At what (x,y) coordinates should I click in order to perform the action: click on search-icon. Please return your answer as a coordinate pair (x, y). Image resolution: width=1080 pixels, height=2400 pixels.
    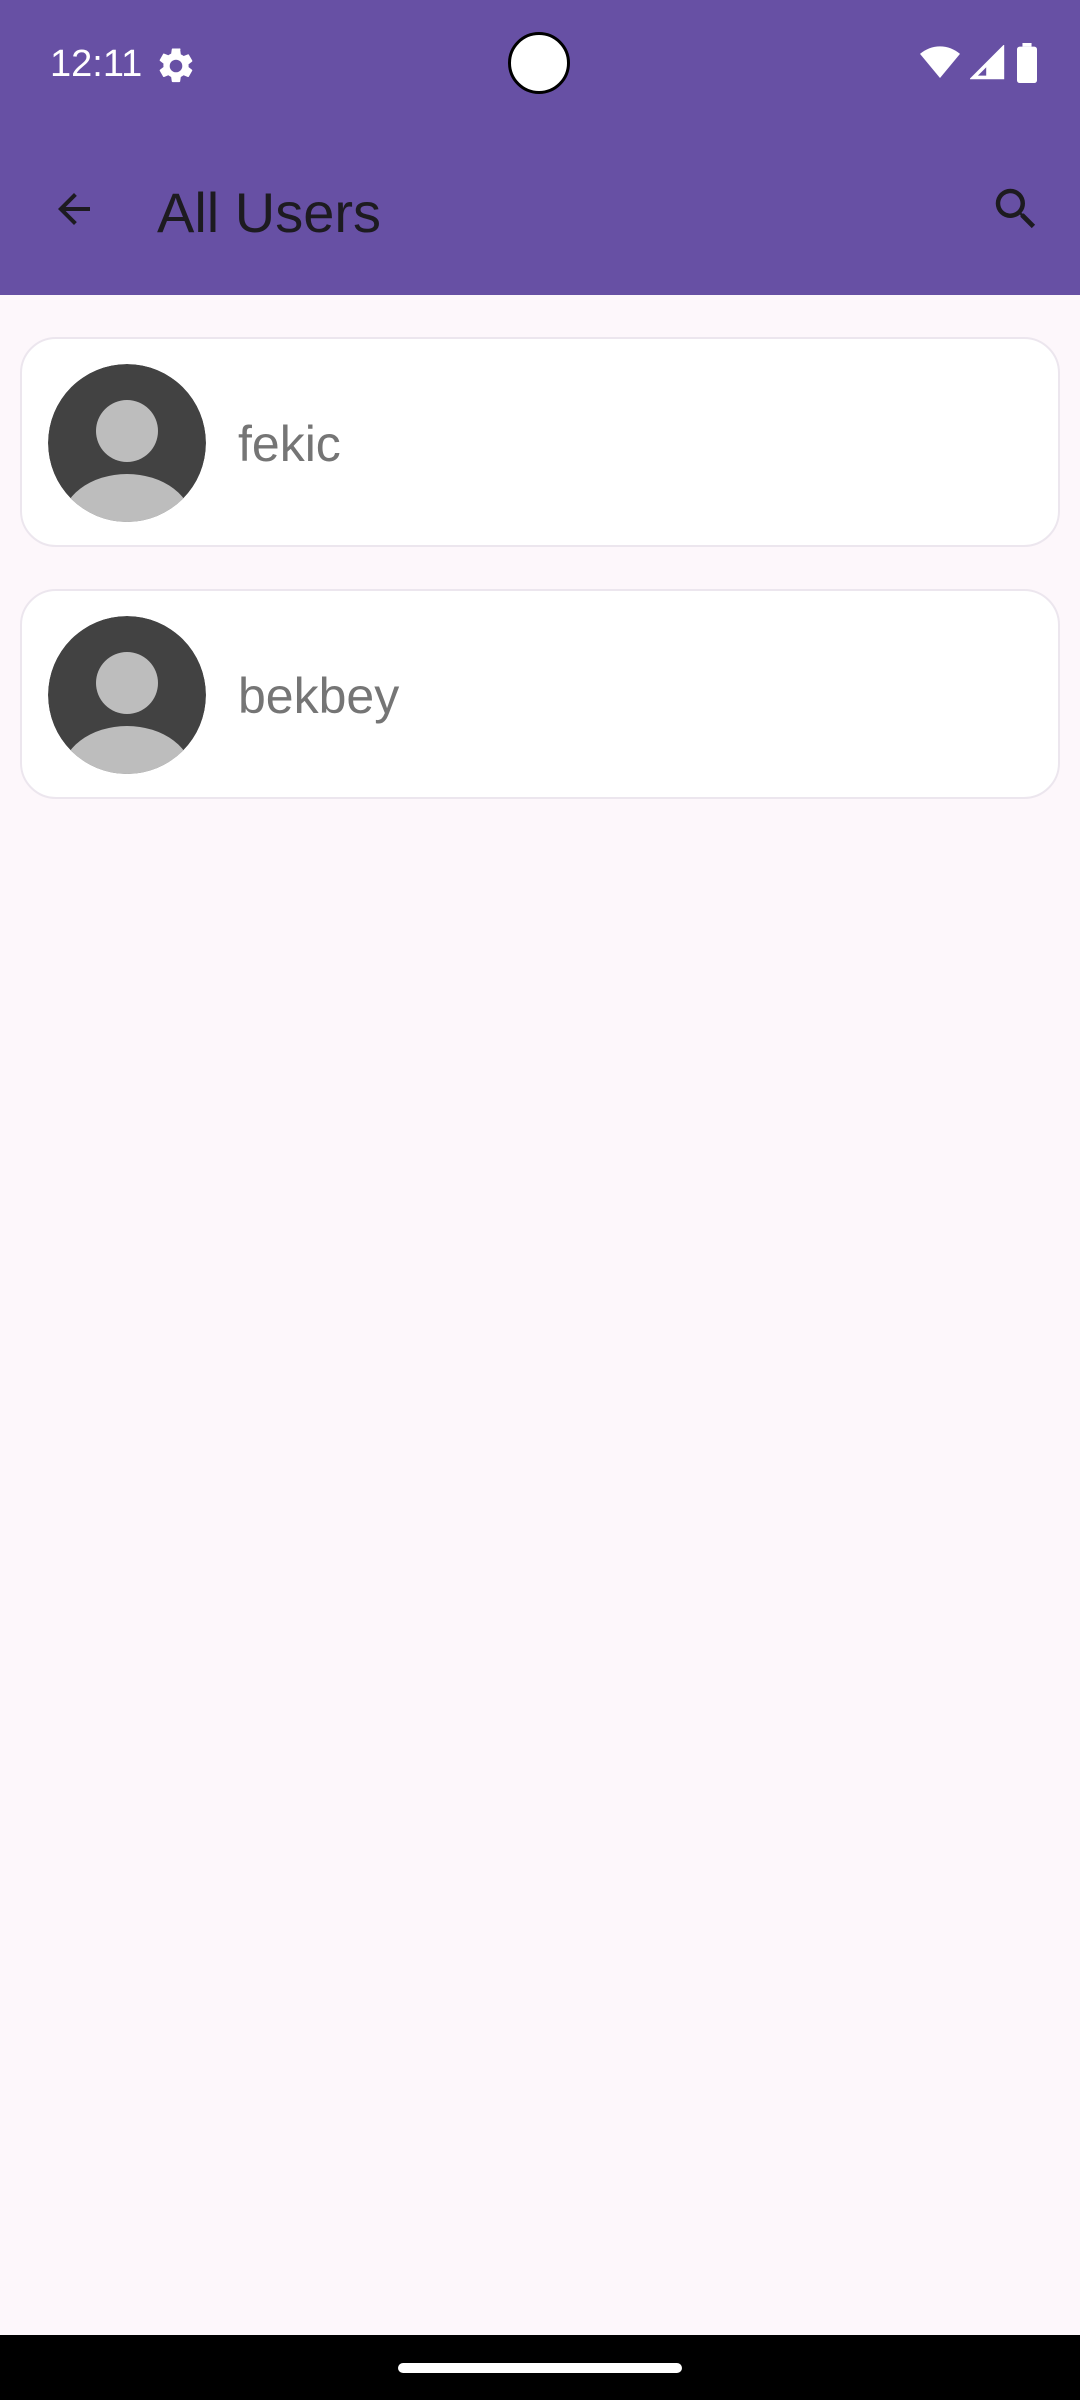
    Looking at the image, I should click on (1016, 211).